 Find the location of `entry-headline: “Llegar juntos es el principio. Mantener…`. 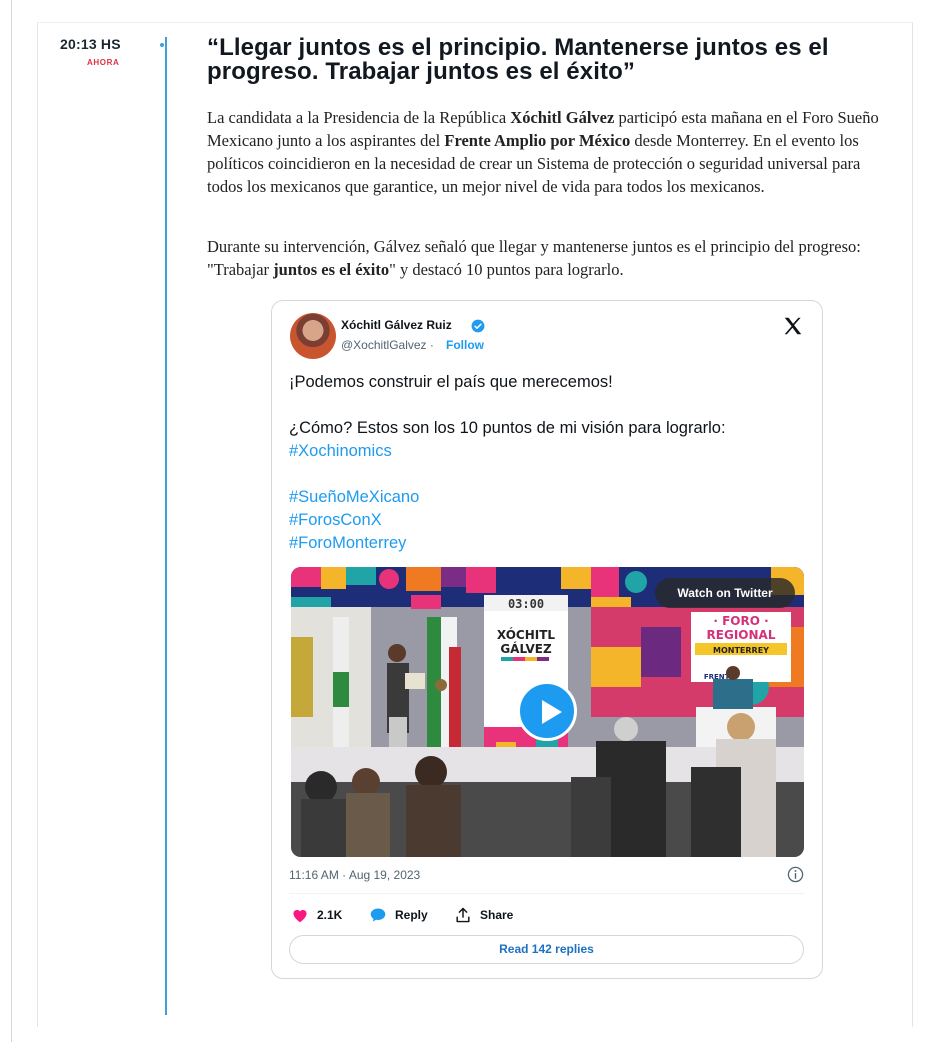

entry-headline: “Llegar juntos es el principio. Mantener… is located at coordinates (518, 59).